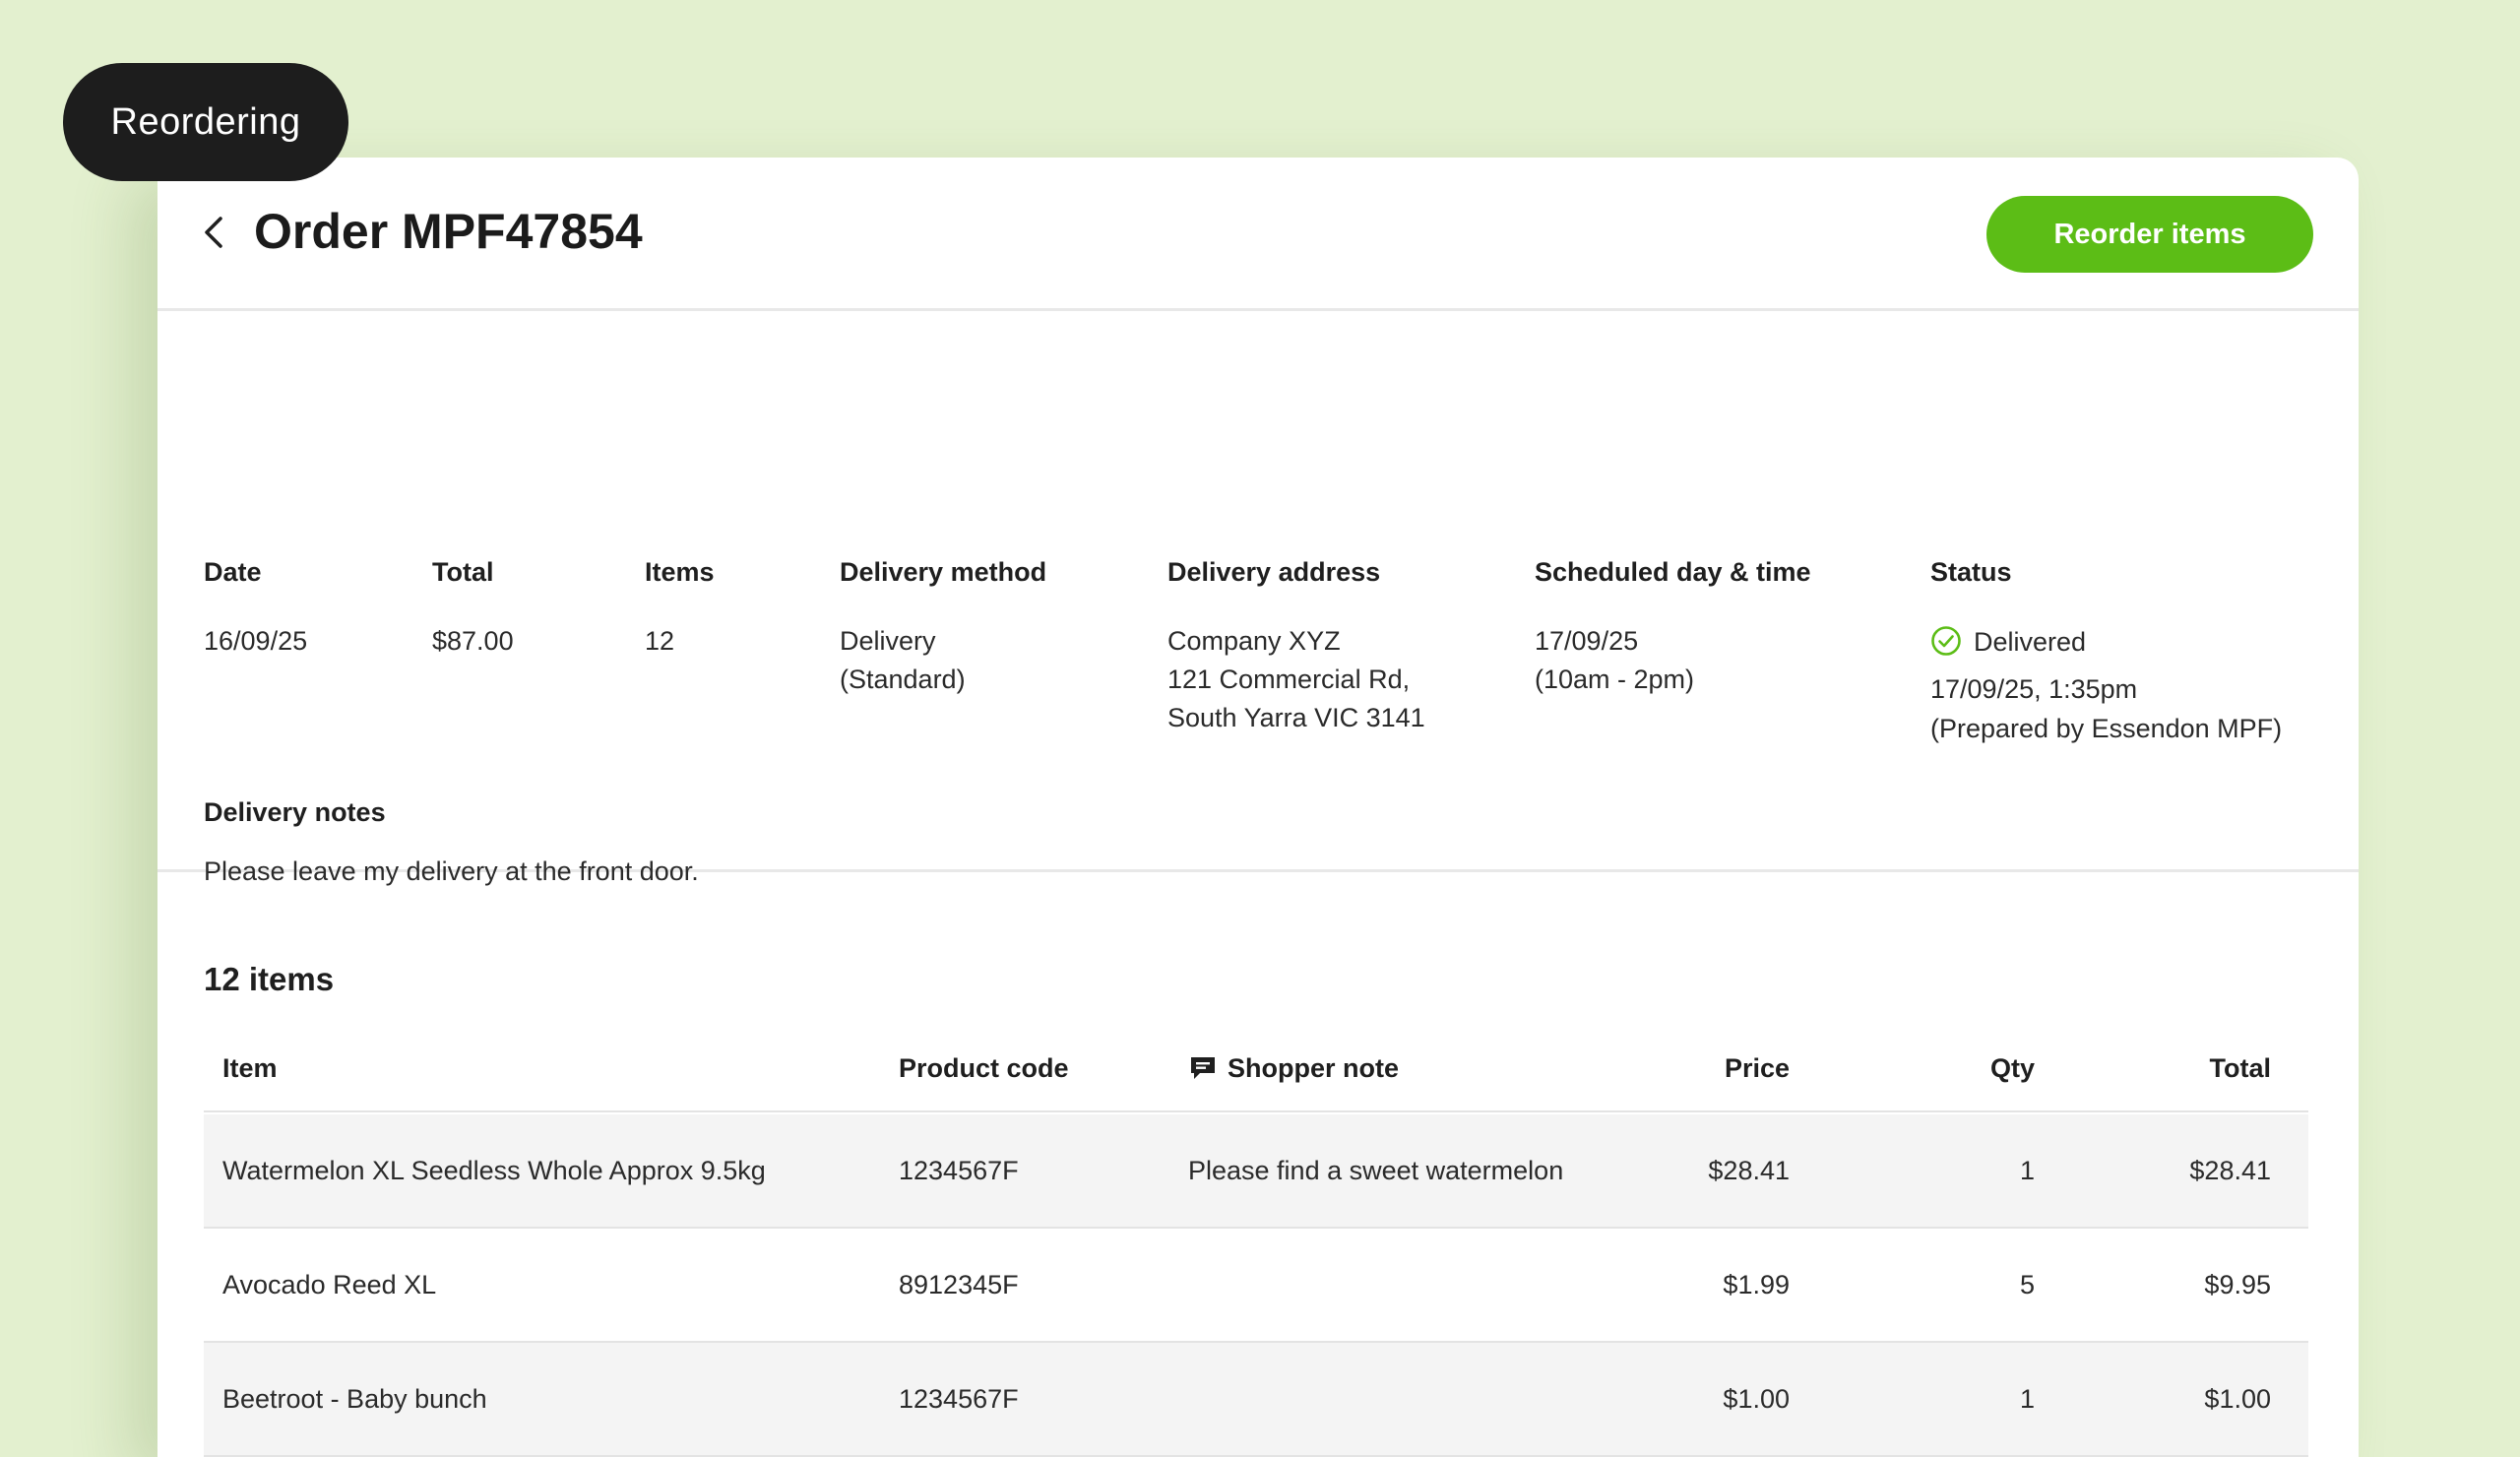 This screenshot has width=2520, height=1457. Describe the element at coordinates (2030, 642) in the screenshot. I see `status-text: Delivered` at that location.